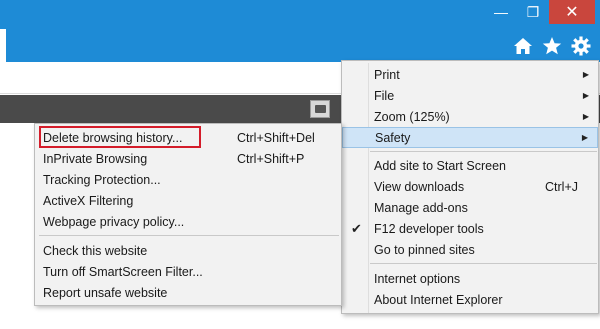 The image size is (600, 329). Describe the element at coordinates (440, 165) in the screenshot. I see `menu-item-label: Add site to Start Screen` at that location.